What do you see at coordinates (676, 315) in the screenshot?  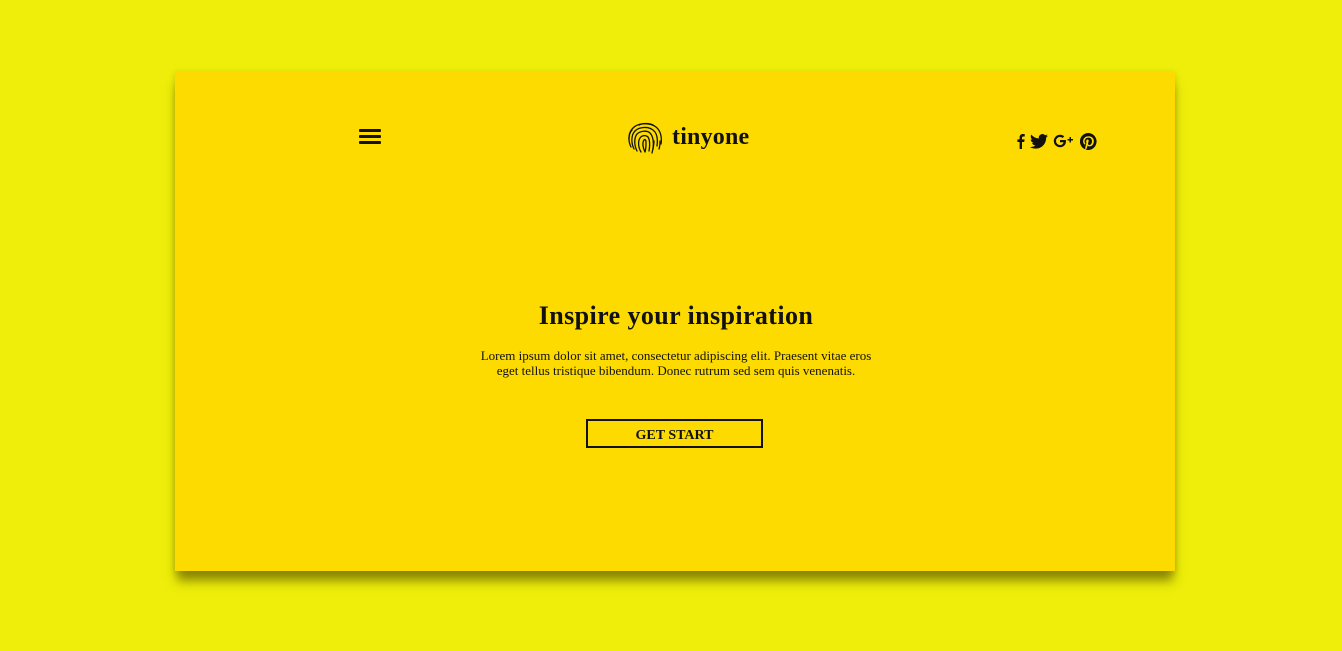 I see `hero-title: Inspire your inspiration` at bounding box center [676, 315].